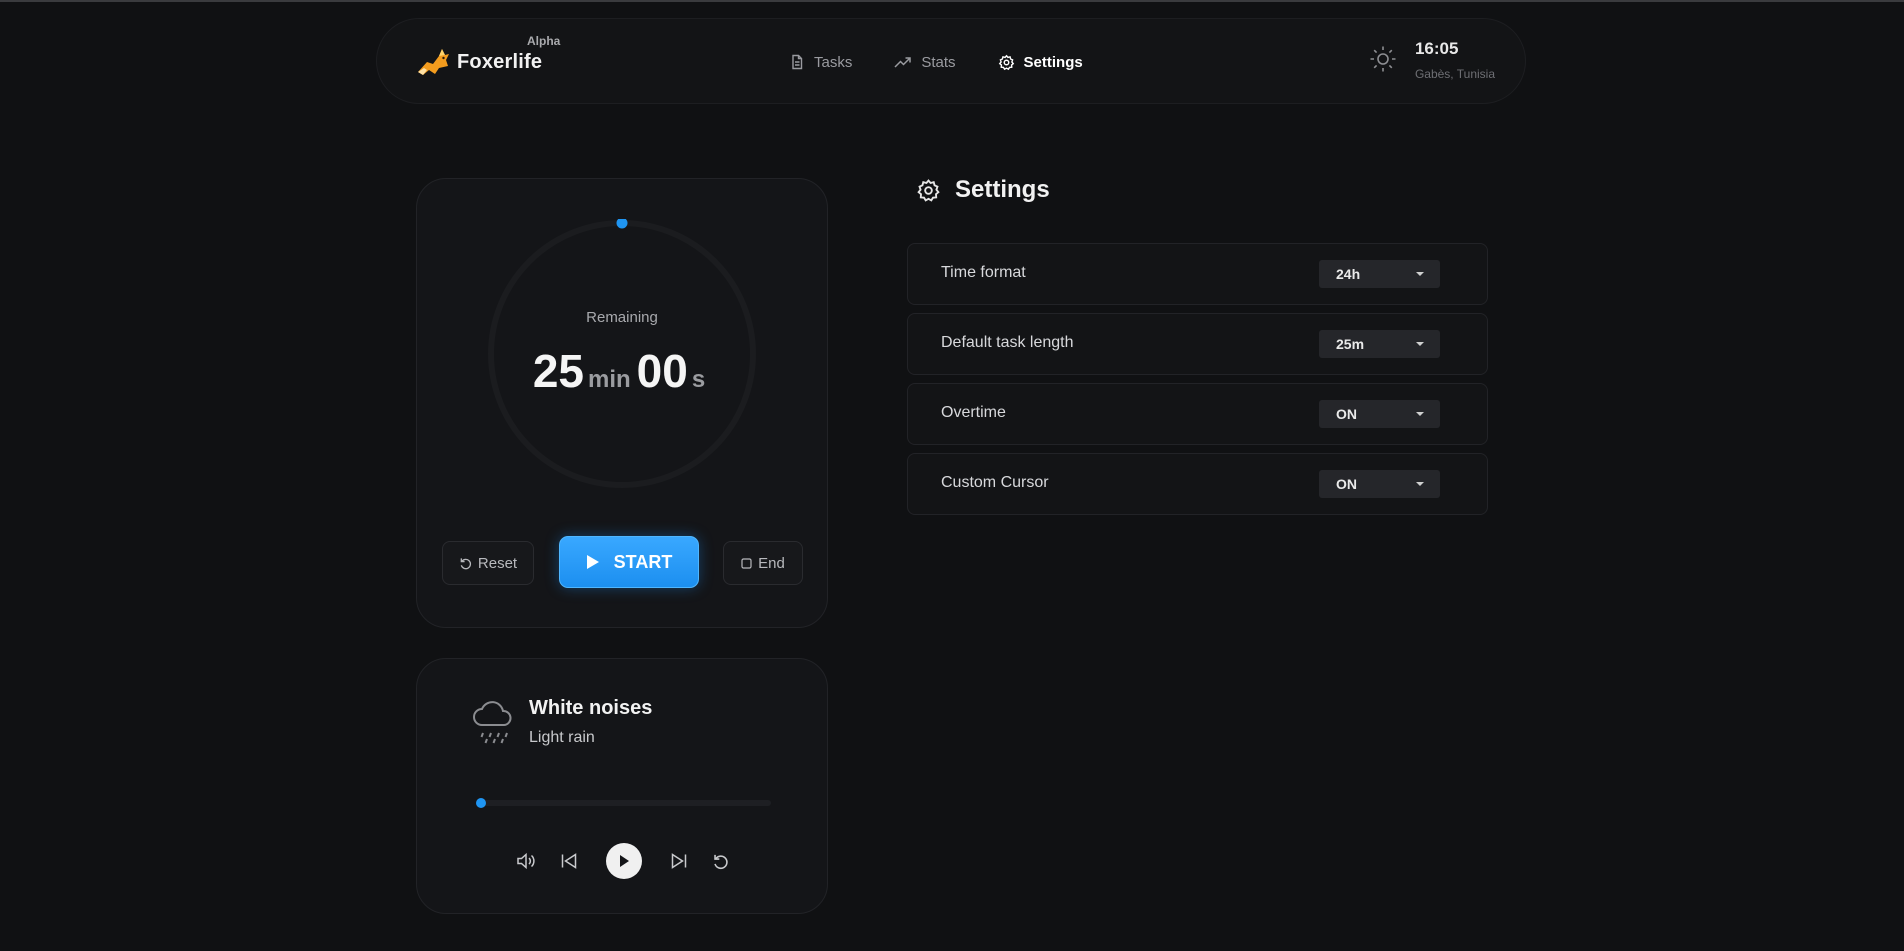 The width and height of the screenshot is (1904, 951). What do you see at coordinates (983, 272) in the screenshot?
I see `setting-label: Time format` at bounding box center [983, 272].